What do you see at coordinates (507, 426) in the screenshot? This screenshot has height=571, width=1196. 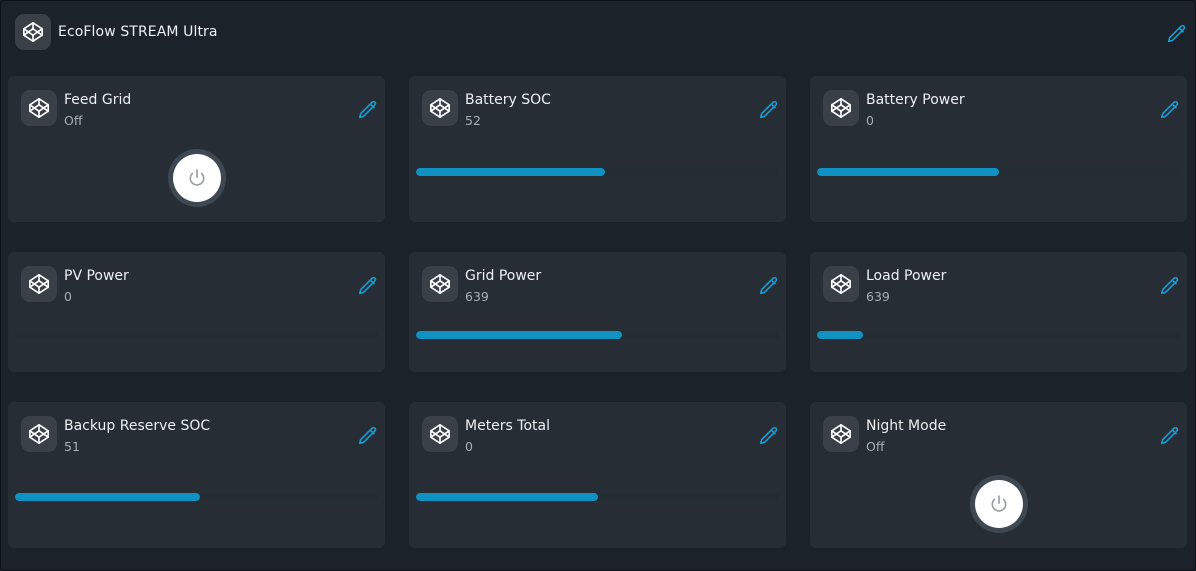 I see `card-title: Meters Total` at bounding box center [507, 426].